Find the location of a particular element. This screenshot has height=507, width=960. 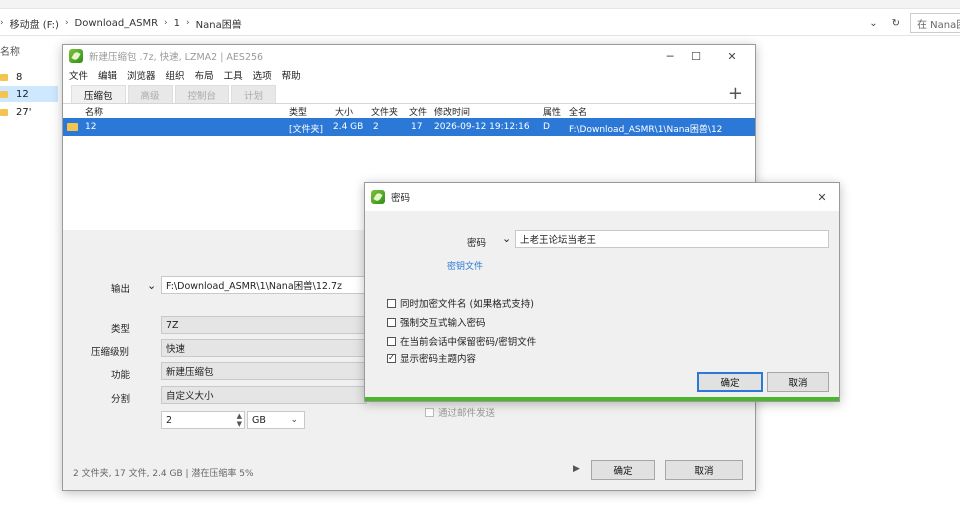

menu-layout: 布局 is located at coordinates (204, 75).